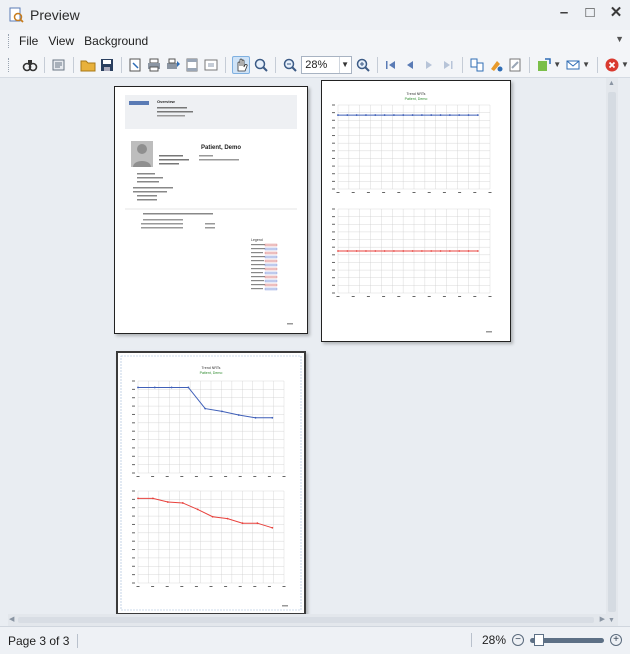 Image resolution: width=630 pixels, height=654 pixels. I want to click on folder-icon, so click(88, 65).